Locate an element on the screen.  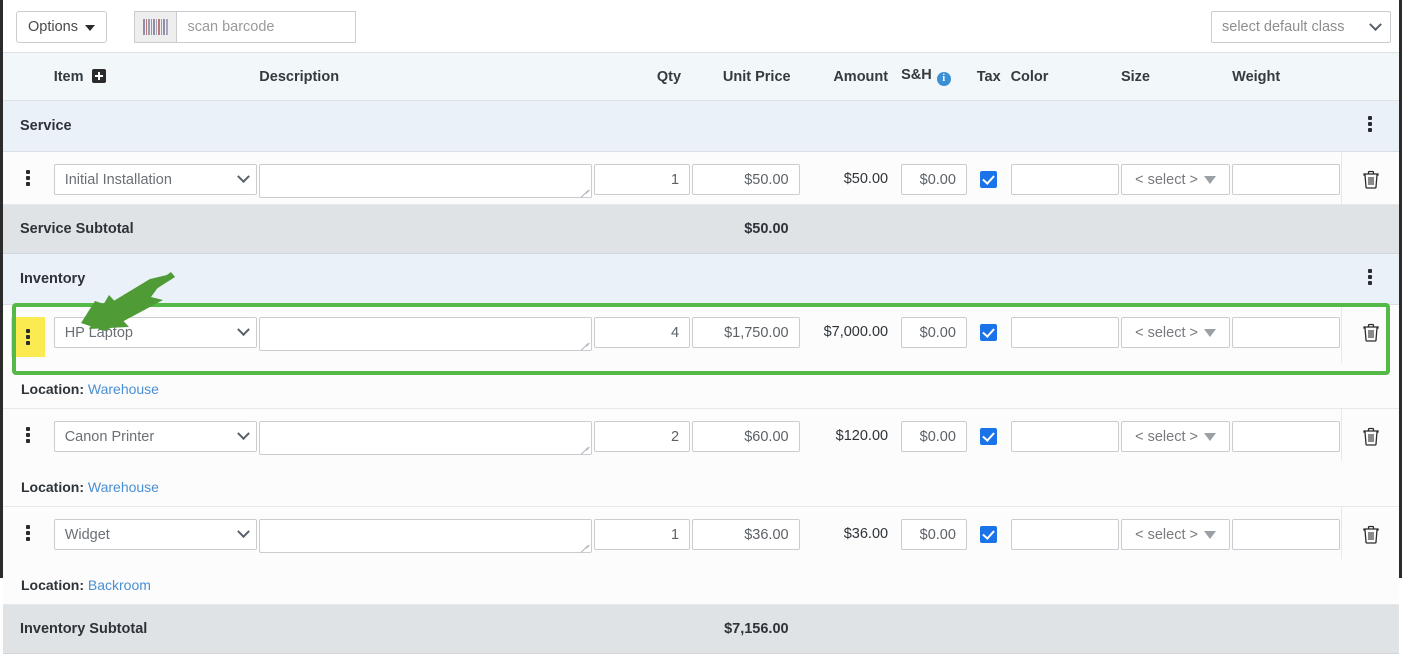
header-cell-description: Description is located at coordinates (425, 76).